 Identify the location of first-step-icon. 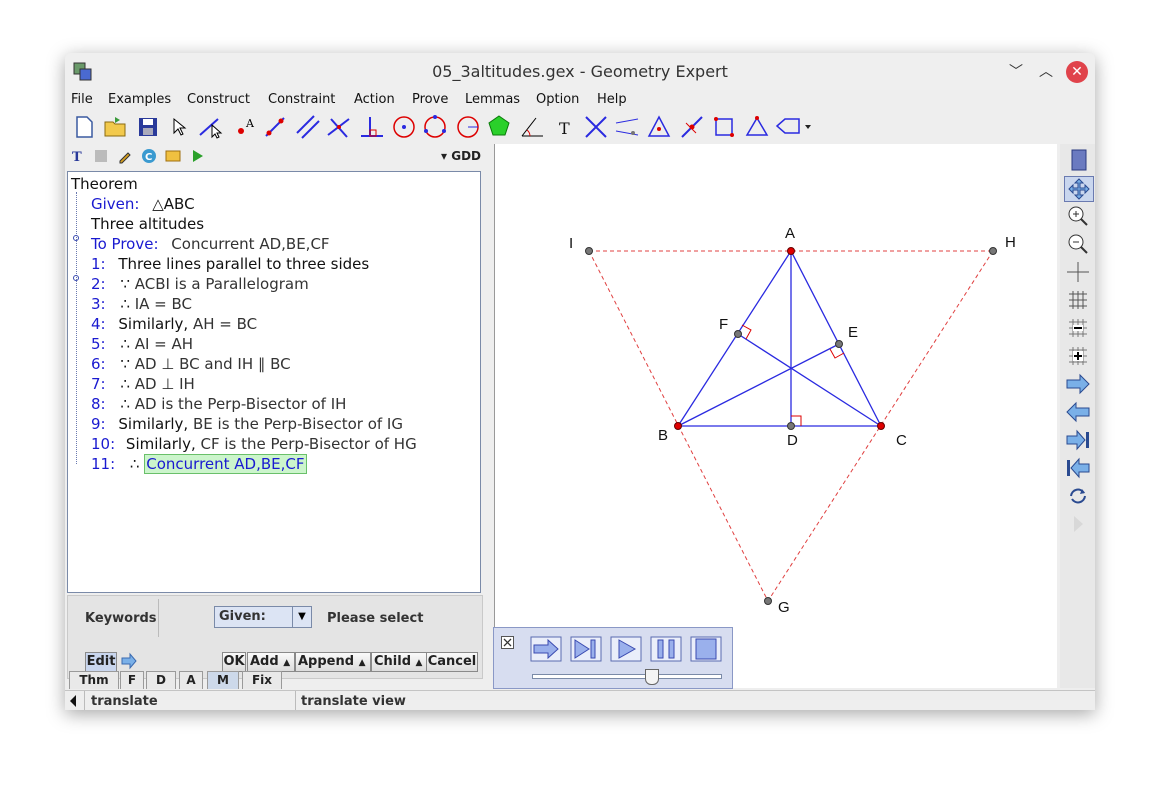
(1078, 468).